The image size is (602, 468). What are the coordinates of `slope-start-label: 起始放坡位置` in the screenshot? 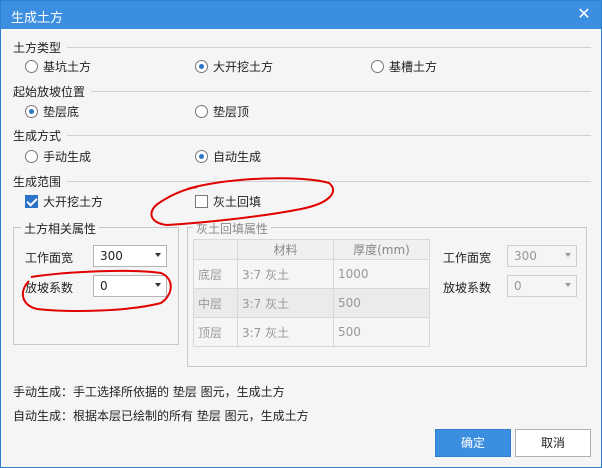 It's located at (49, 92).